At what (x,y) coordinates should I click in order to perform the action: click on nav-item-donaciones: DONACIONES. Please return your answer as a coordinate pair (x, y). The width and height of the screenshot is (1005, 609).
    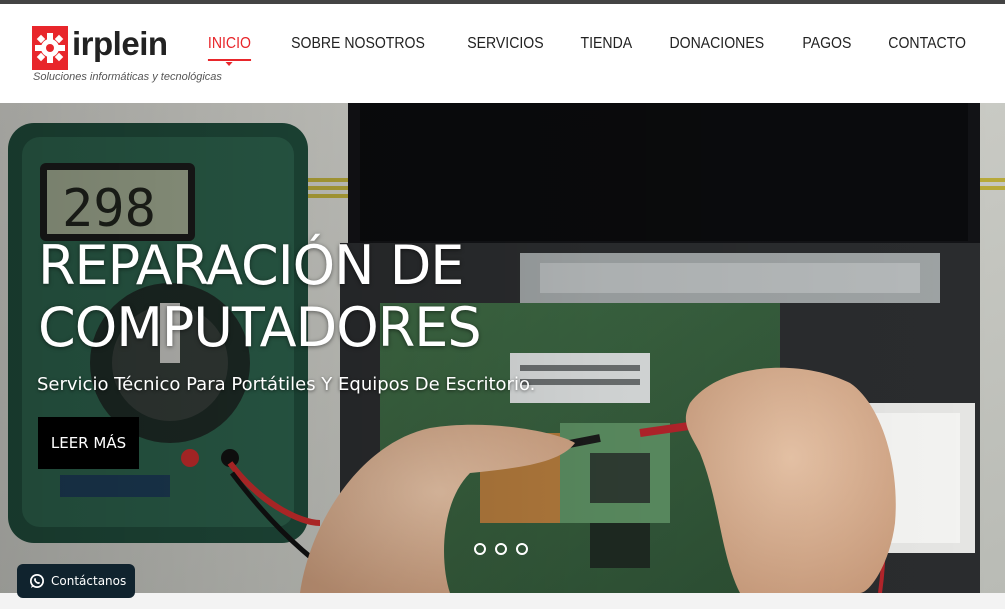
    Looking at the image, I should click on (717, 48).